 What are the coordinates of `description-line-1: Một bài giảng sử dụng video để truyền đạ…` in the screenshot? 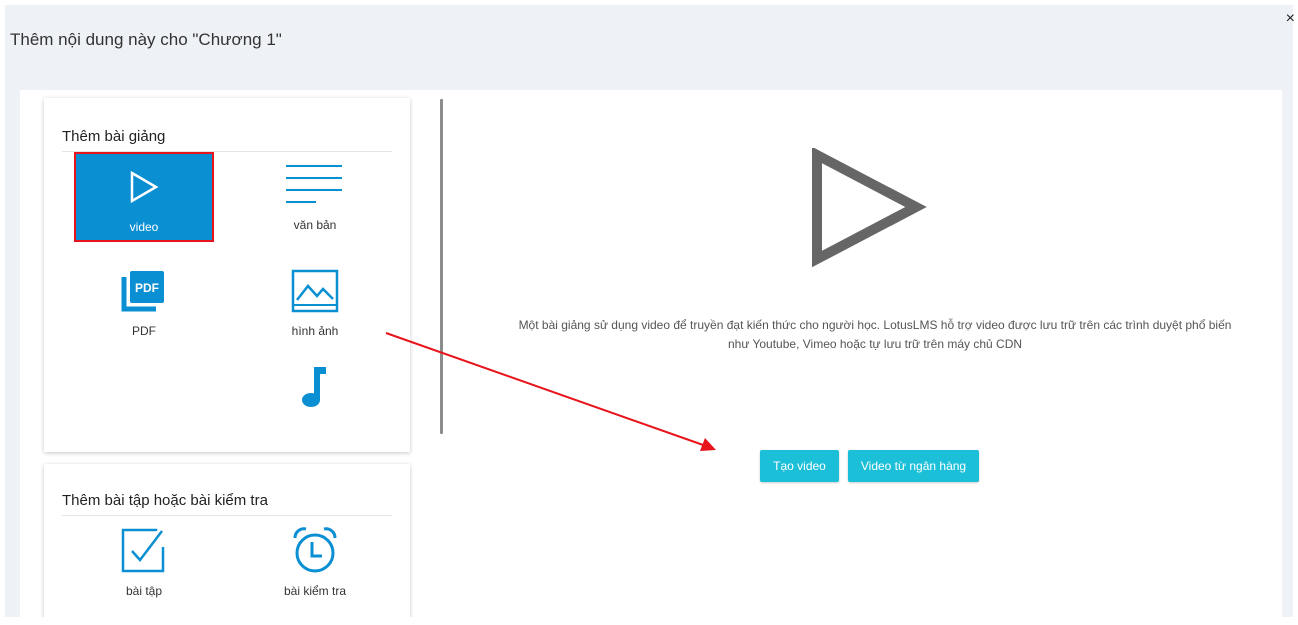 It's located at (875, 325).